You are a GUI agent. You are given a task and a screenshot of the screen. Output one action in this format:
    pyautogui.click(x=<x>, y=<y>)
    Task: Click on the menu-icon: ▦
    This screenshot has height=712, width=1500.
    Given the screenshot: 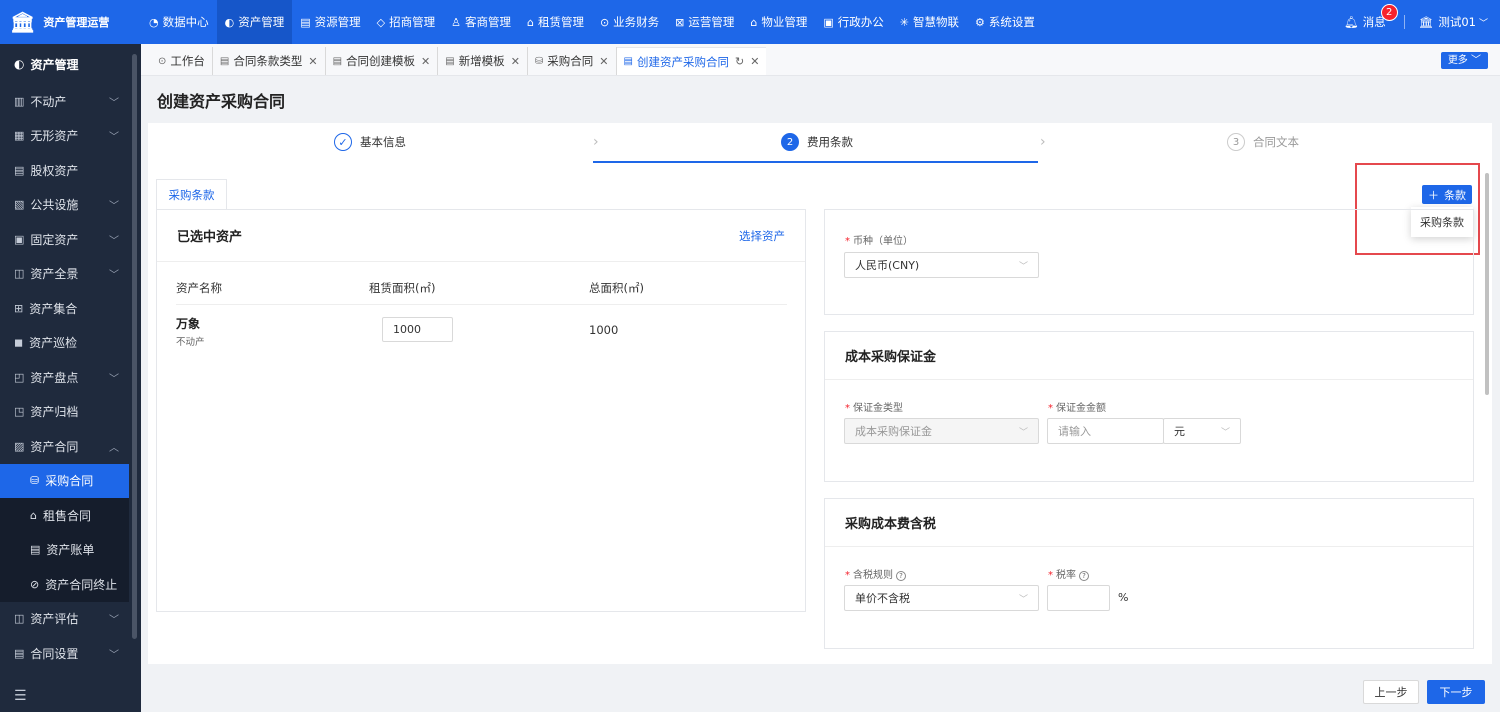 What is the action you would take?
    pyautogui.click(x=19, y=136)
    